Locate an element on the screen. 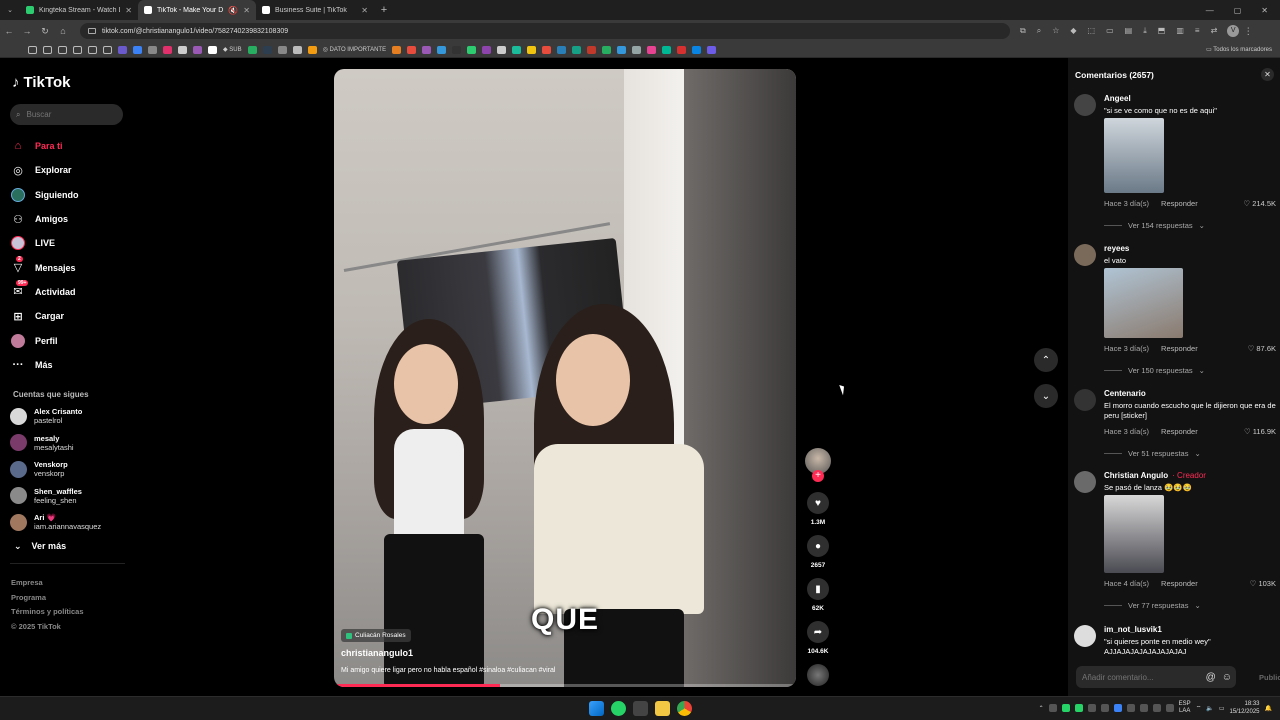  forward-icon: → is located at coordinates (27, 31).